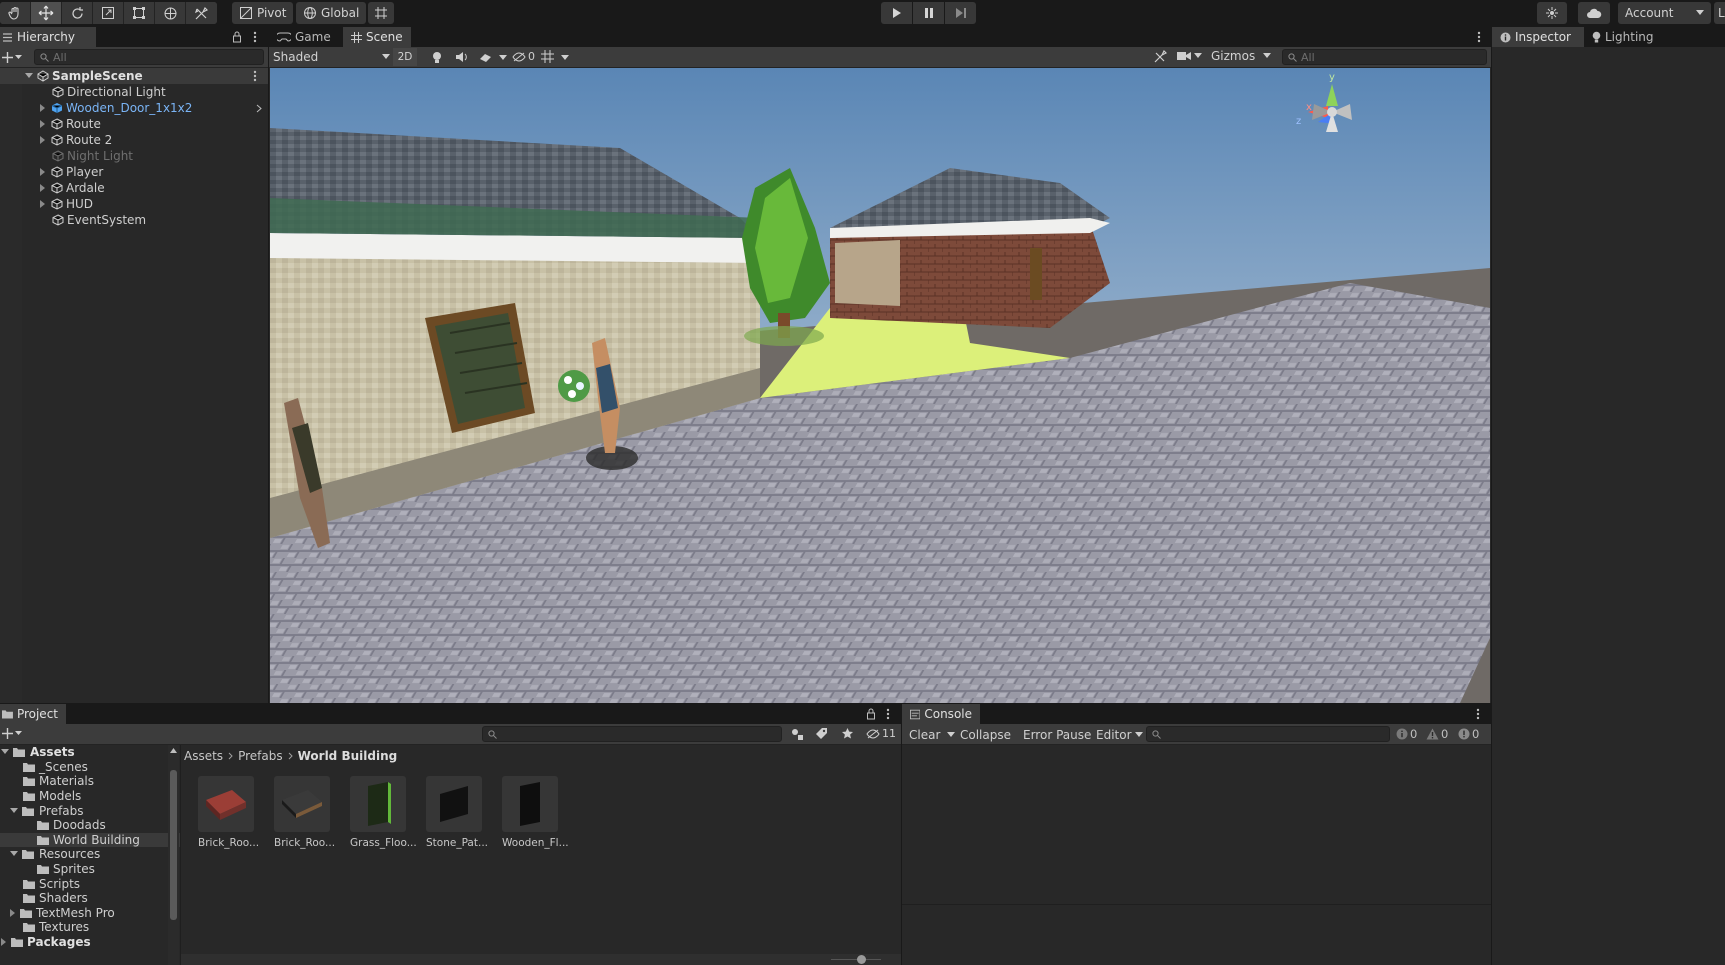  I want to click on custom-tool-icon, so click(201, 13).